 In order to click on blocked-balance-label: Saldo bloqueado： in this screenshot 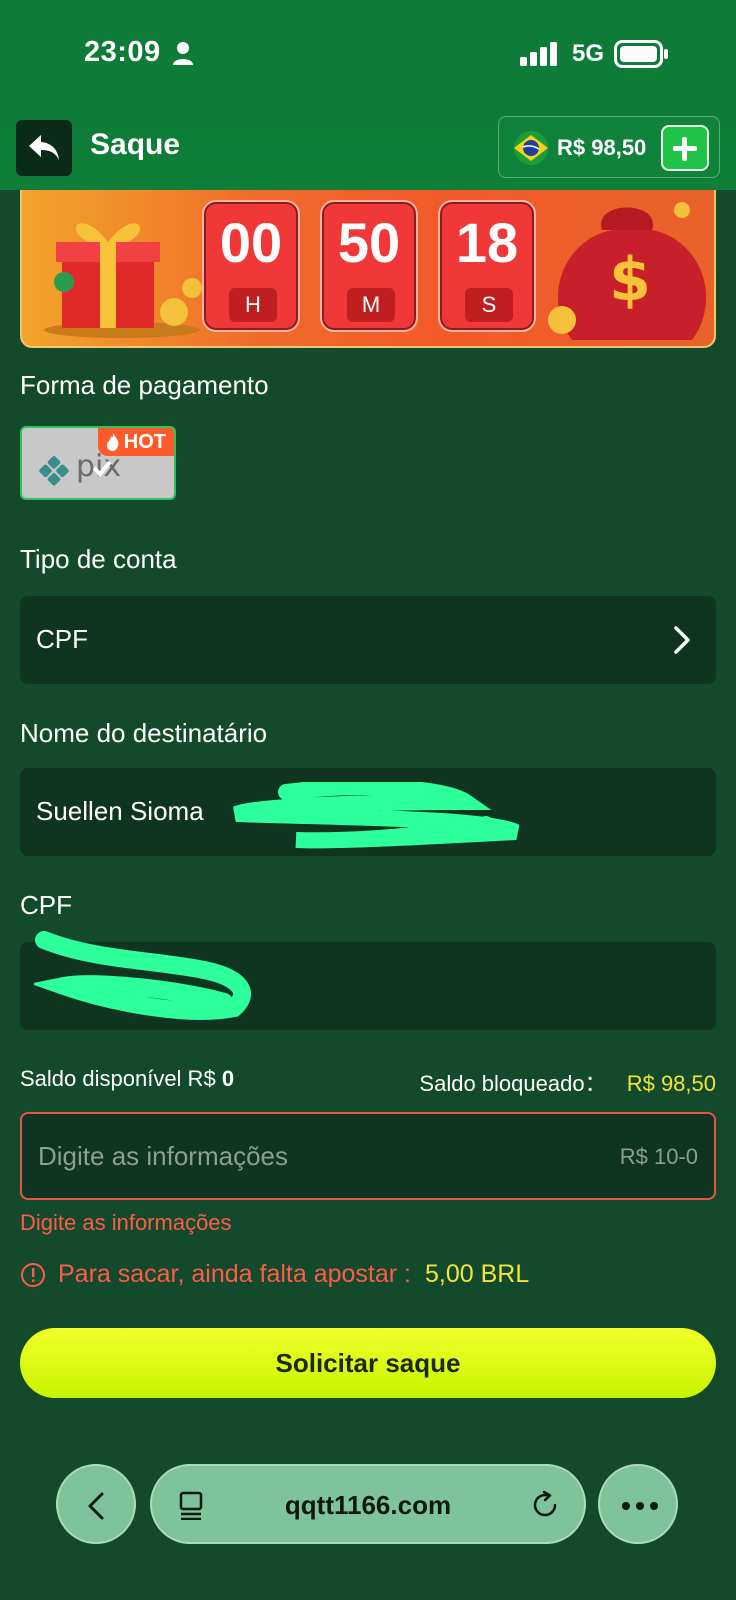, I will do `click(513, 1083)`.